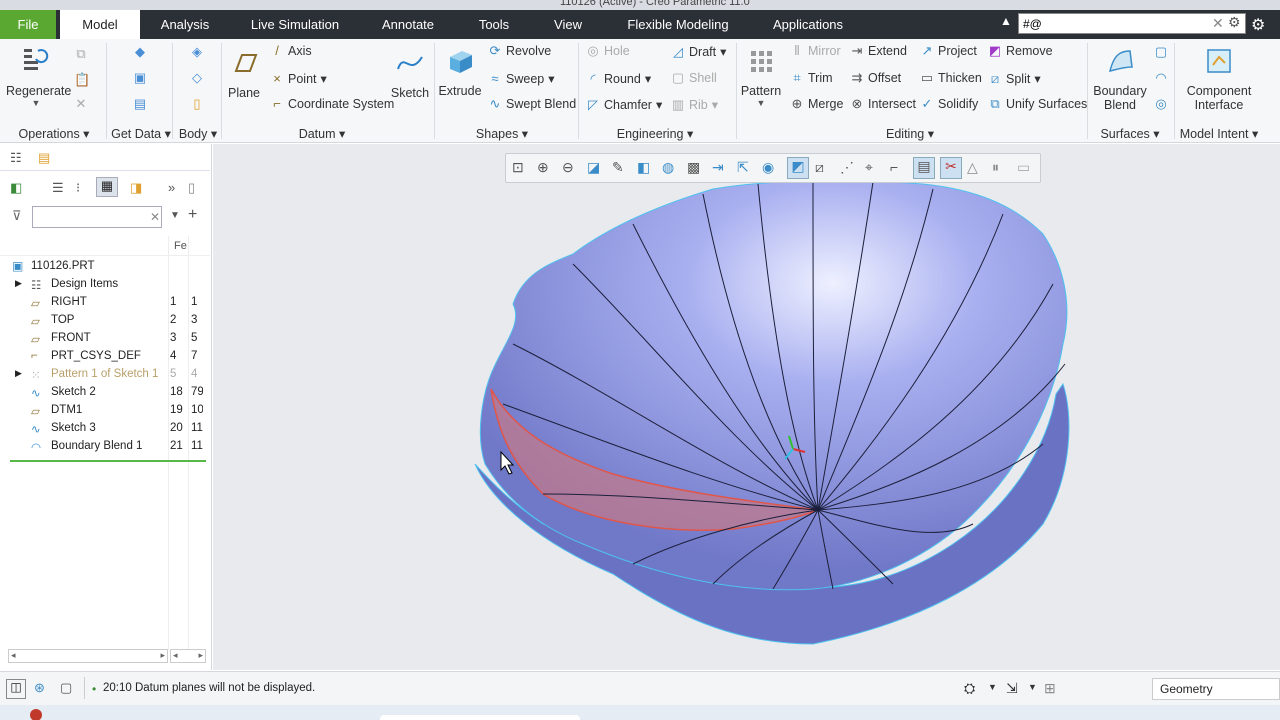 This screenshot has width=1280, height=720. I want to click on group-surfaces: Surfaces ▾, so click(1130, 133).